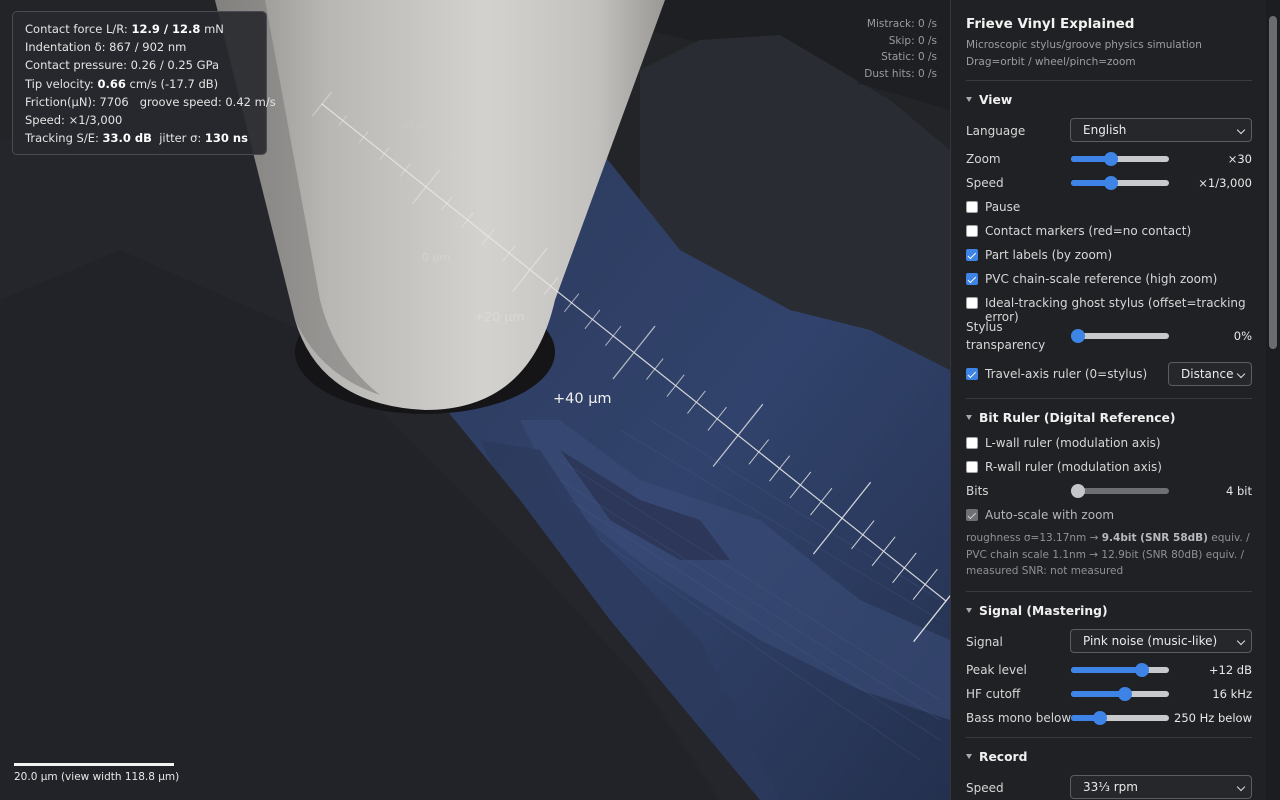 The height and width of the screenshot is (800, 1280). I want to click on language-label: Language, so click(996, 131).